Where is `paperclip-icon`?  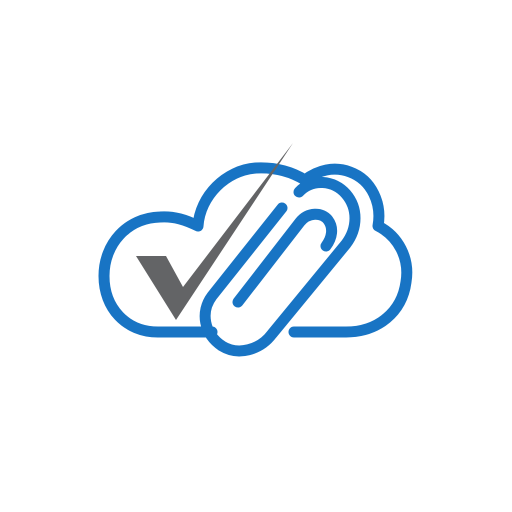
paperclip-icon is located at coordinates (280, 267).